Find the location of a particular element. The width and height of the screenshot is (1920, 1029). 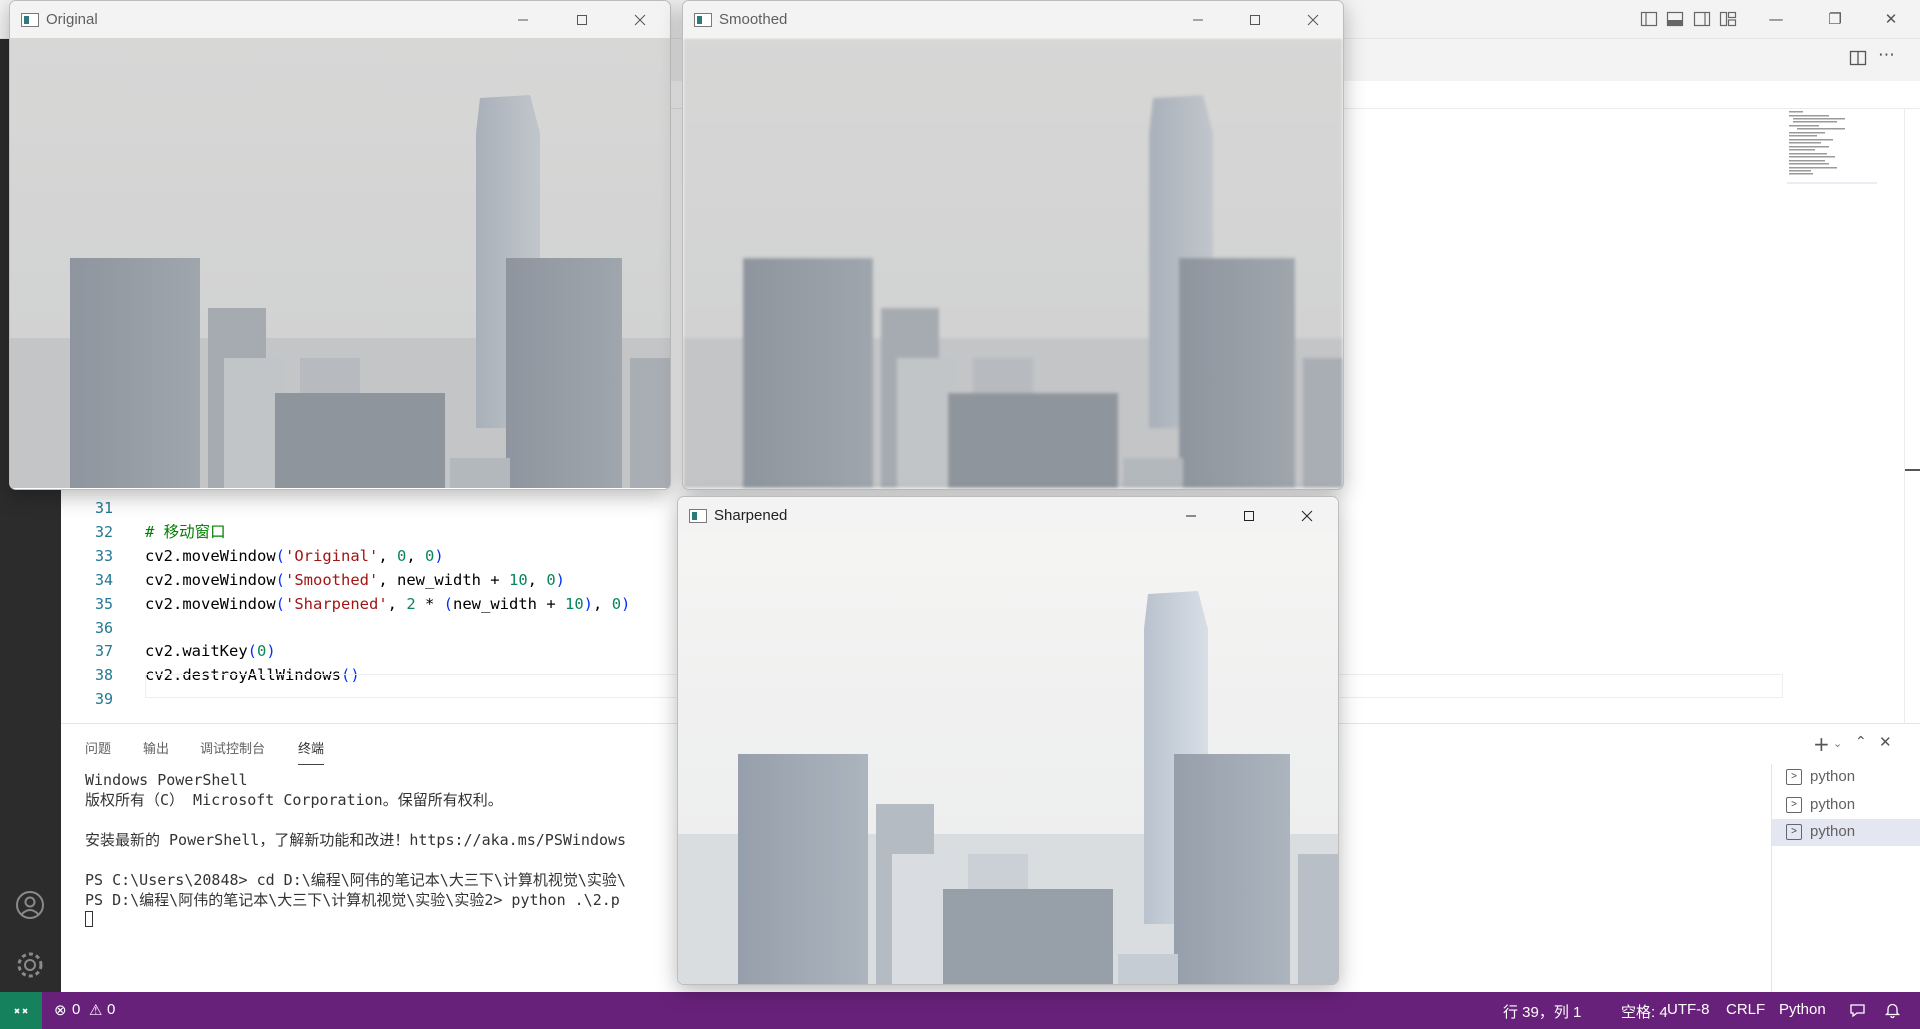

scrollbar-cursor-marker is located at coordinates (1912, 470).